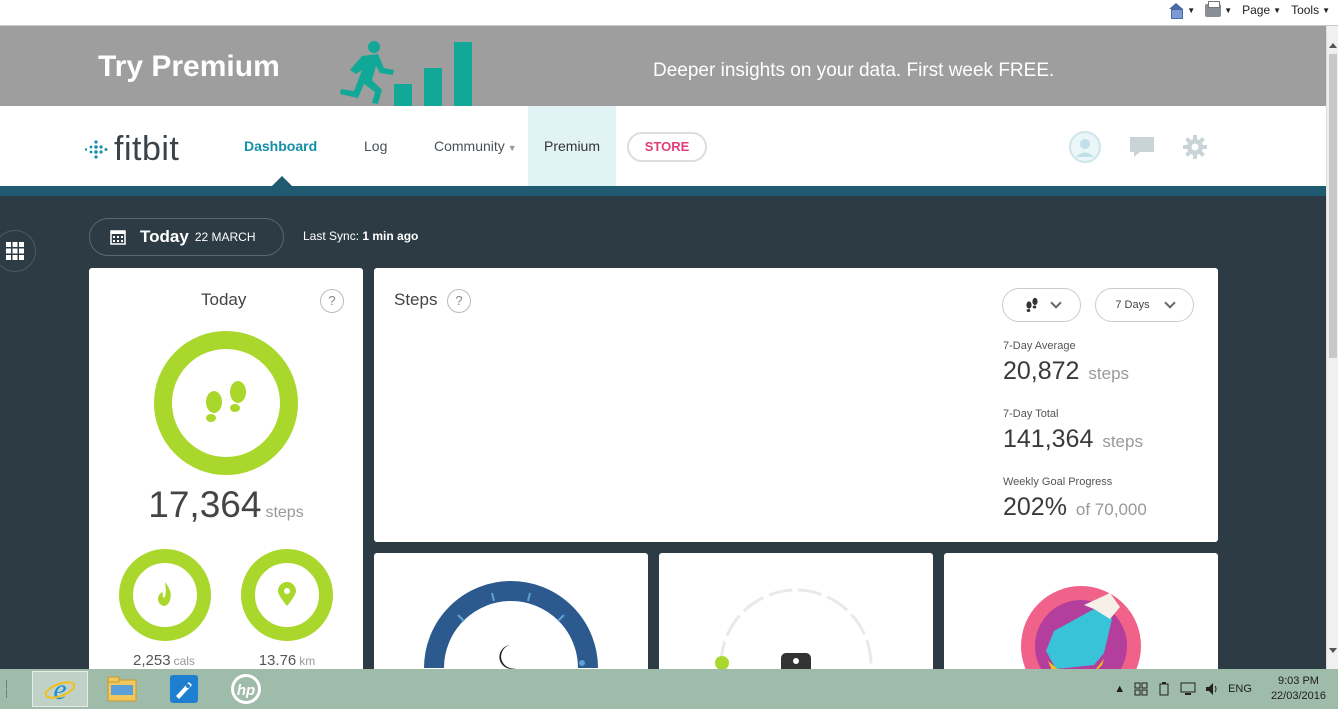  What do you see at coordinates (1085, 147) in the screenshot?
I see `avatar` at bounding box center [1085, 147].